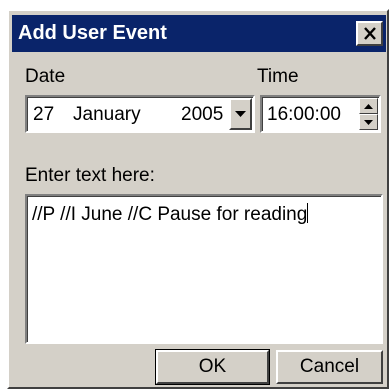  What do you see at coordinates (308, 213) in the screenshot?
I see `text-caret` at bounding box center [308, 213].